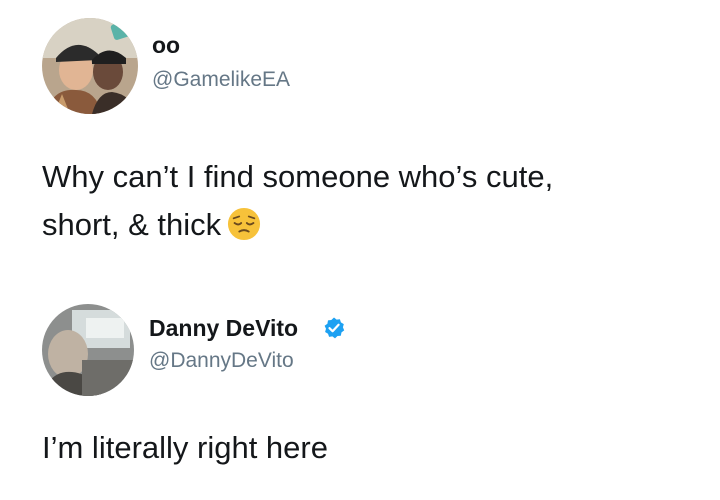 Image resolution: width=720 pixels, height=500 pixels. Describe the element at coordinates (221, 80) in the screenshot. I see `handle: @GamelikeEA` at that location.